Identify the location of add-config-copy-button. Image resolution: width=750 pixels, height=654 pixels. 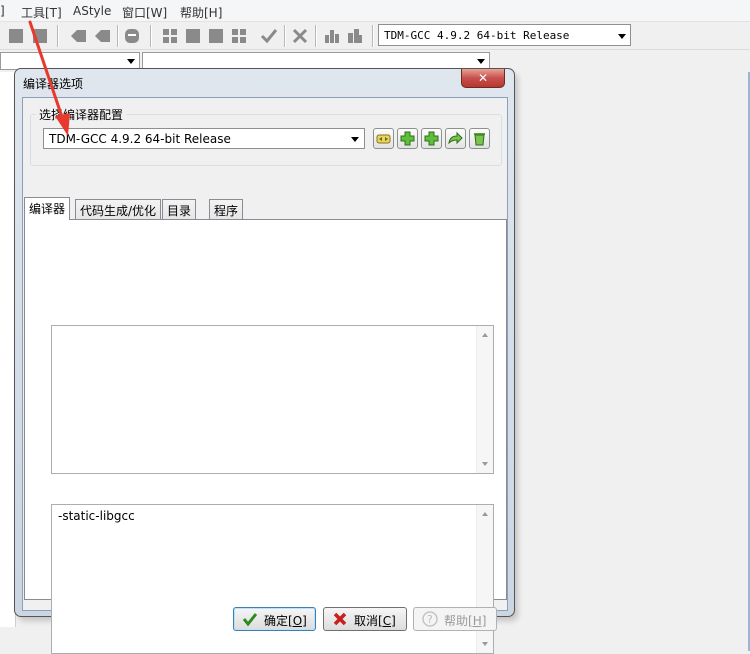
(431, 138).